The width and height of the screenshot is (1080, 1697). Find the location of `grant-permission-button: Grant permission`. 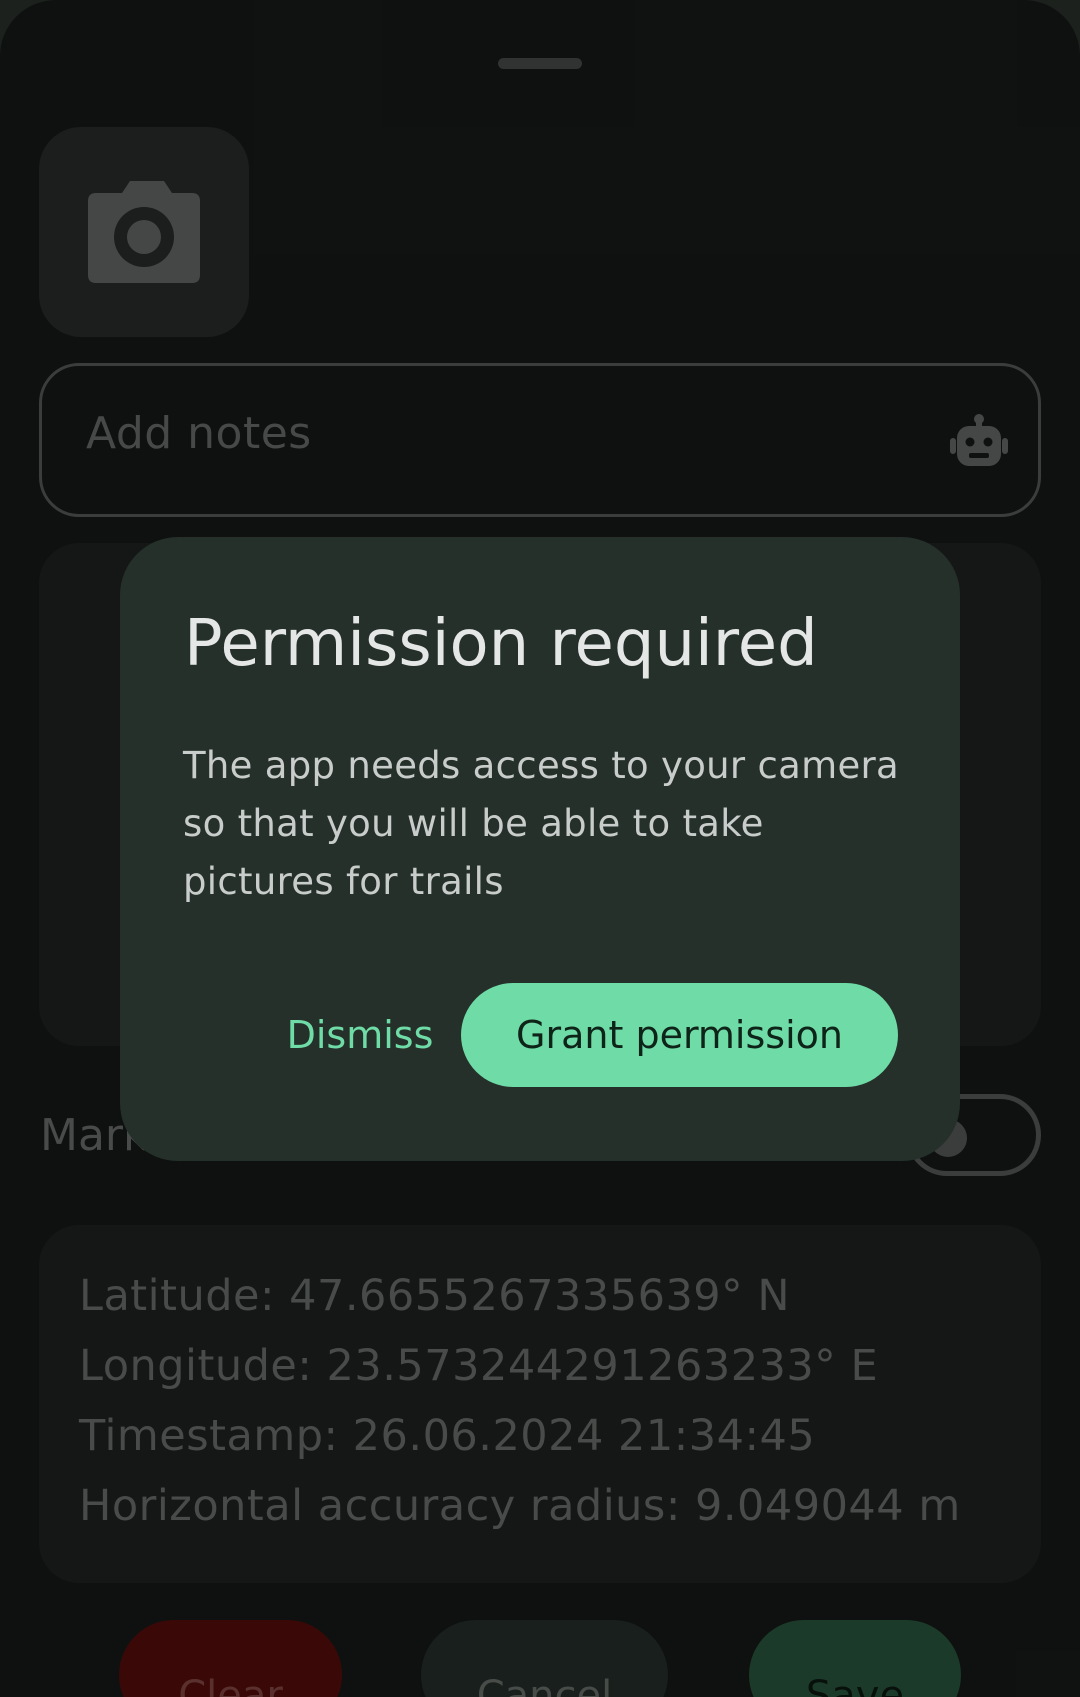

grant-permission-button: Grant permission is located at coordinates (679, 1035).